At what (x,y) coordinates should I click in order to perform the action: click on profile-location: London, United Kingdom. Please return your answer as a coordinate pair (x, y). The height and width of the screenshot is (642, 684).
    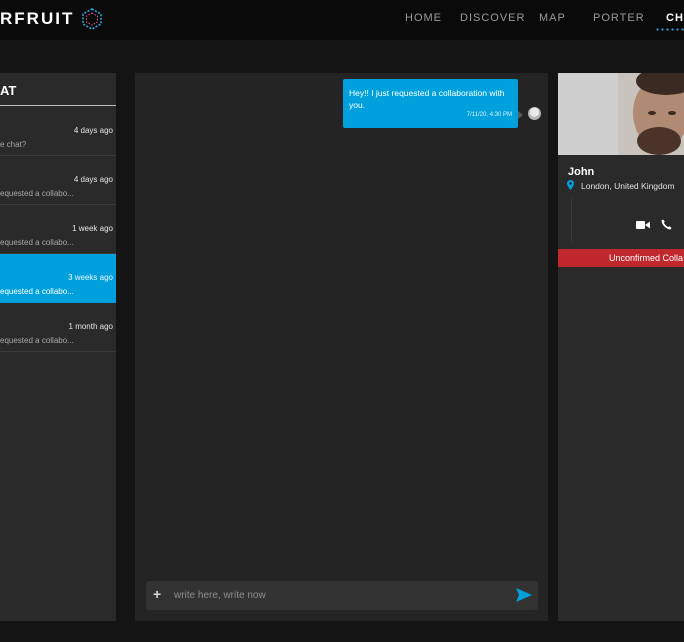
    Looking at the image, I should click on (628, 186).